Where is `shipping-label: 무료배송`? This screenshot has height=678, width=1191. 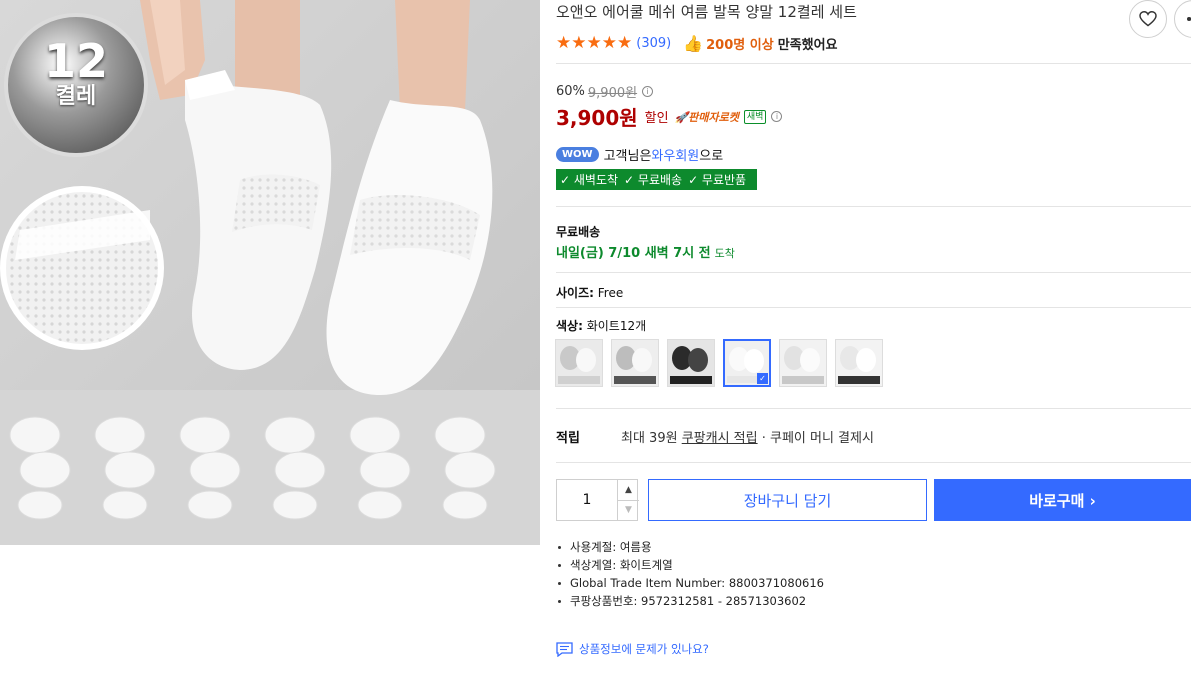
shipping-label: 무료배송 is located at coordinates (578, 232).